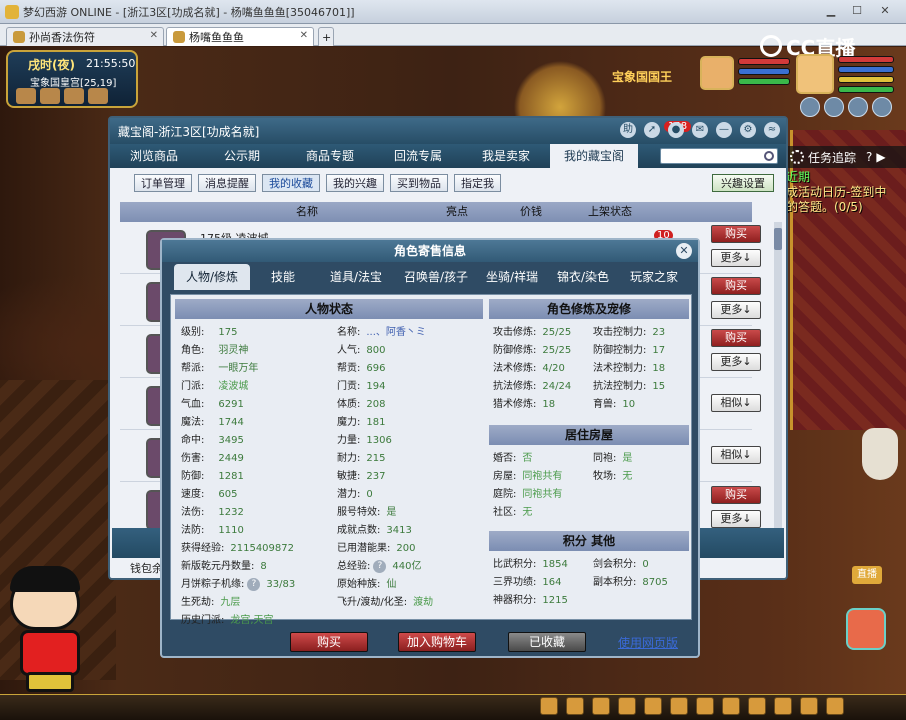 The width and height of the screenshot is (906, 720). What do you see at coordinates (772, 130) in the screenshot?
I see `wifi-icon: ≈` at bounding box center [772, 130].